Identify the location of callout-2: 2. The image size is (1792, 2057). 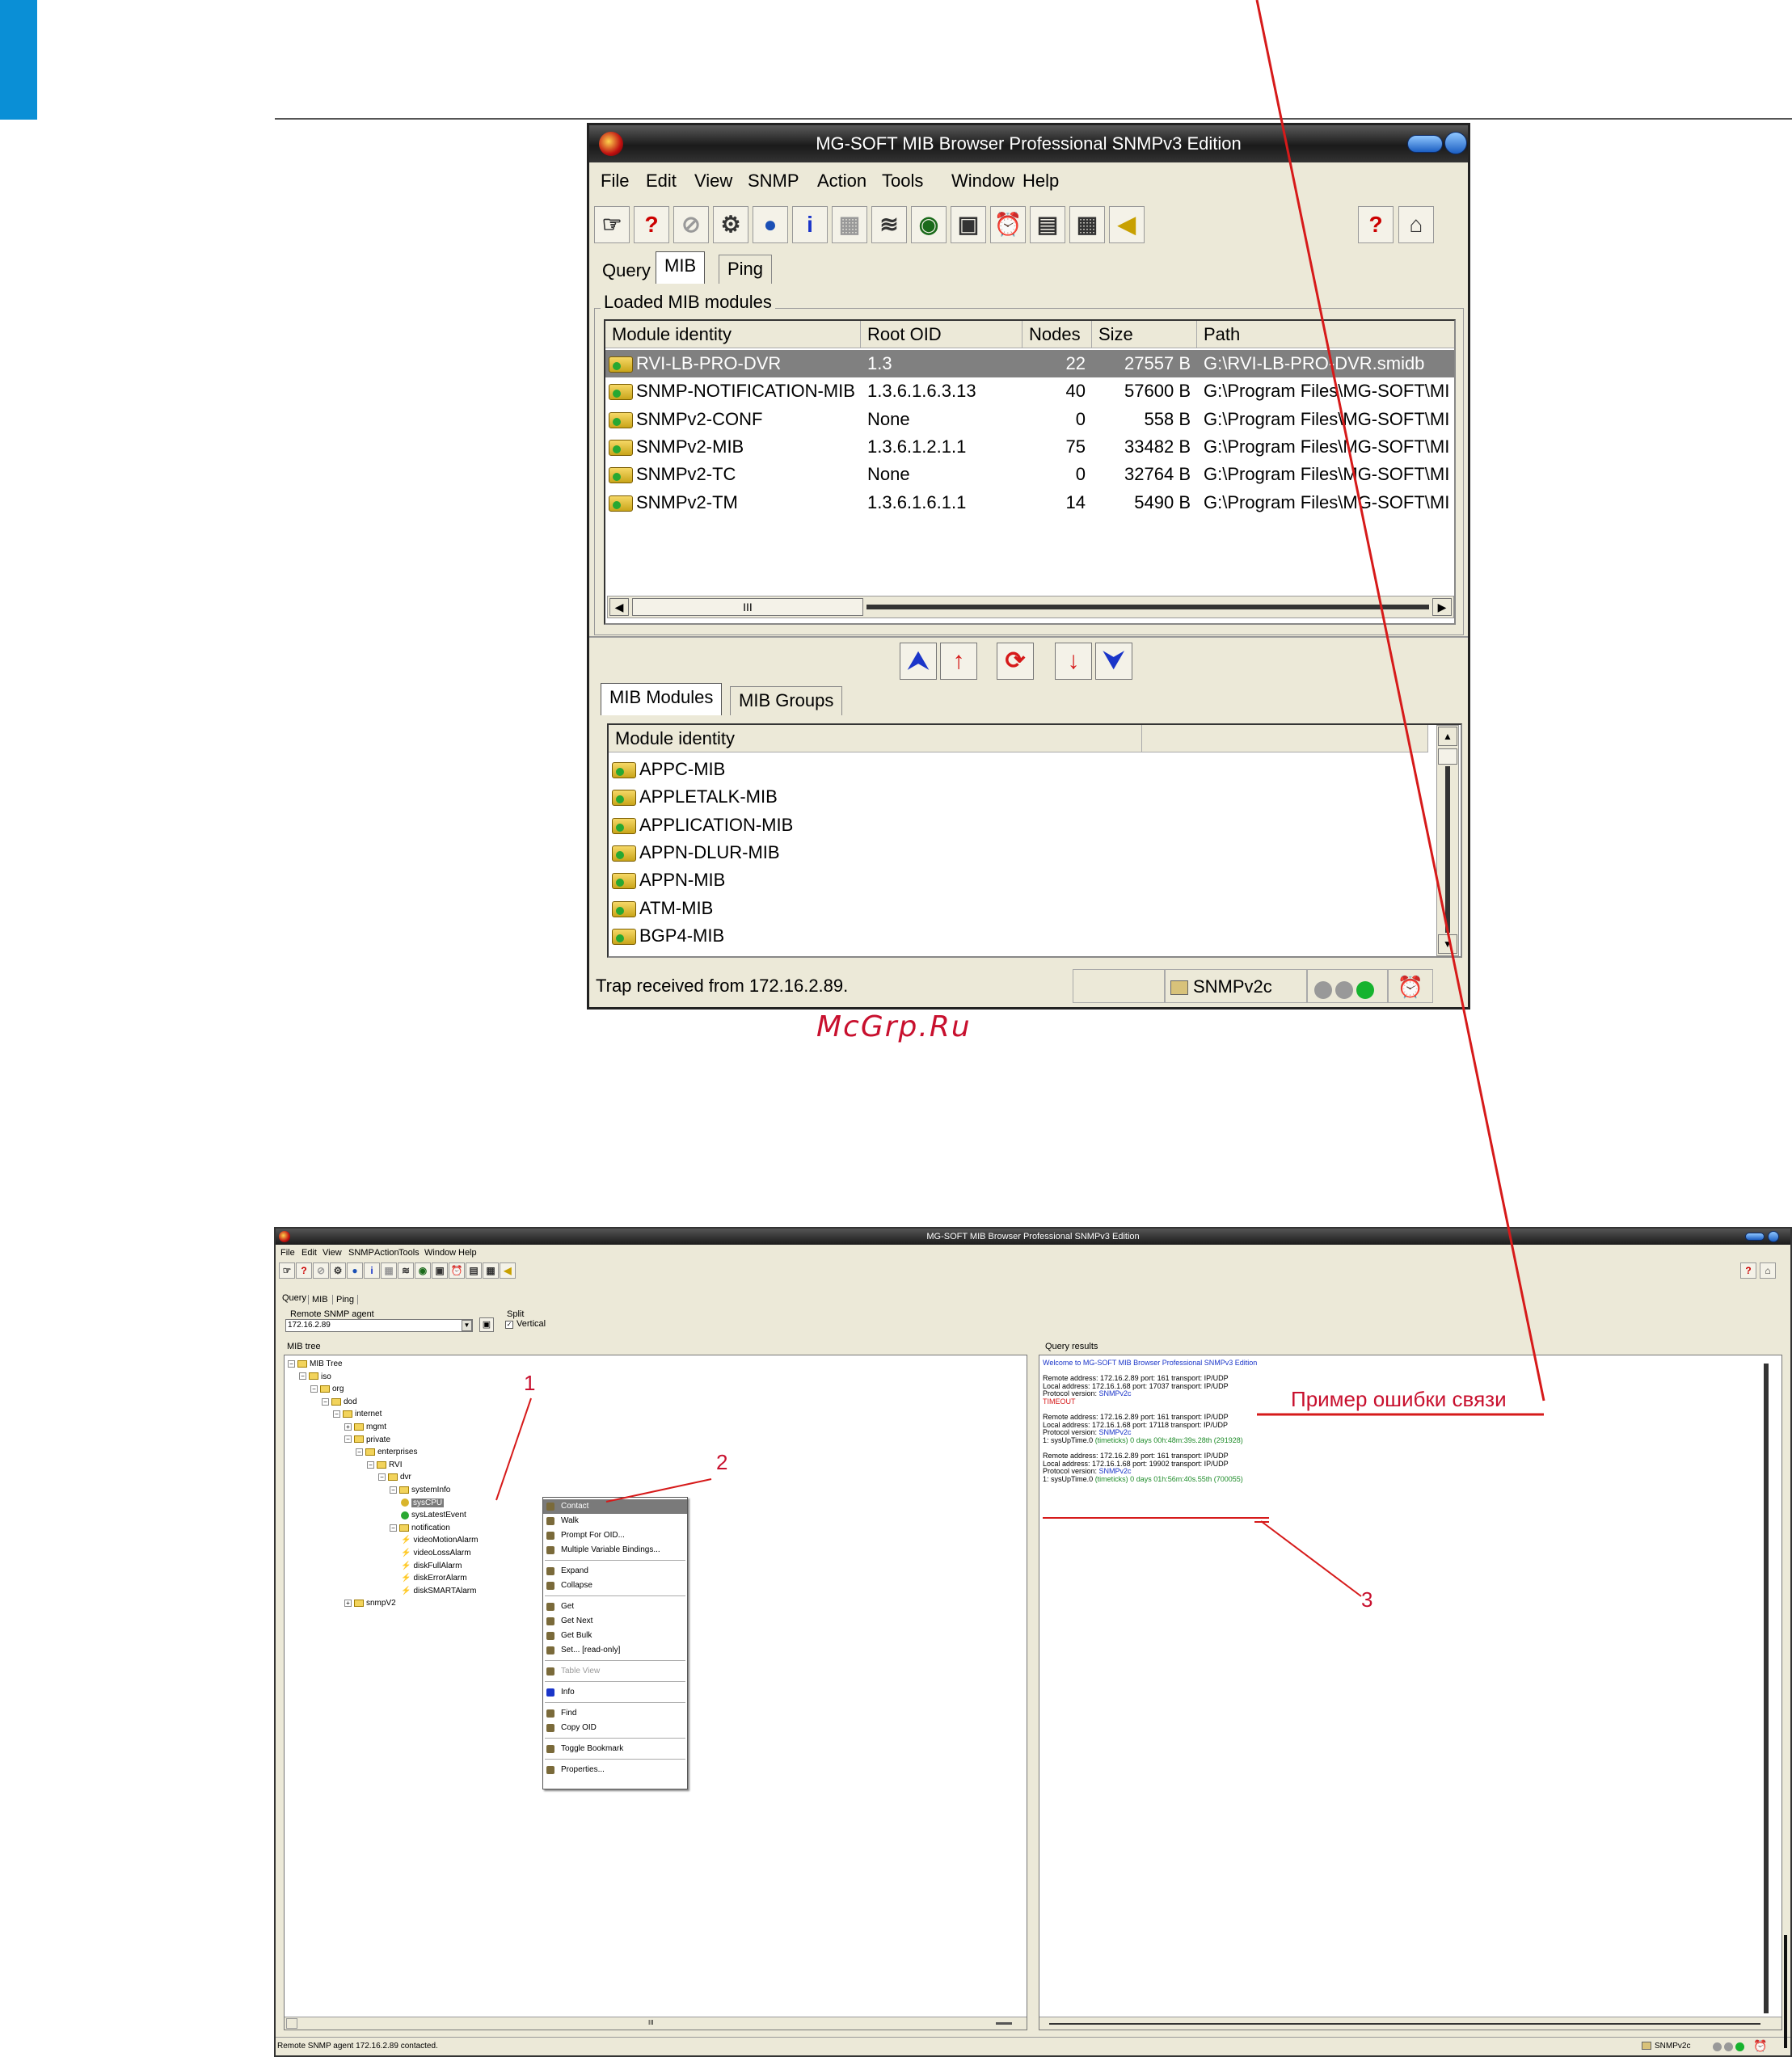
(722, 1462).